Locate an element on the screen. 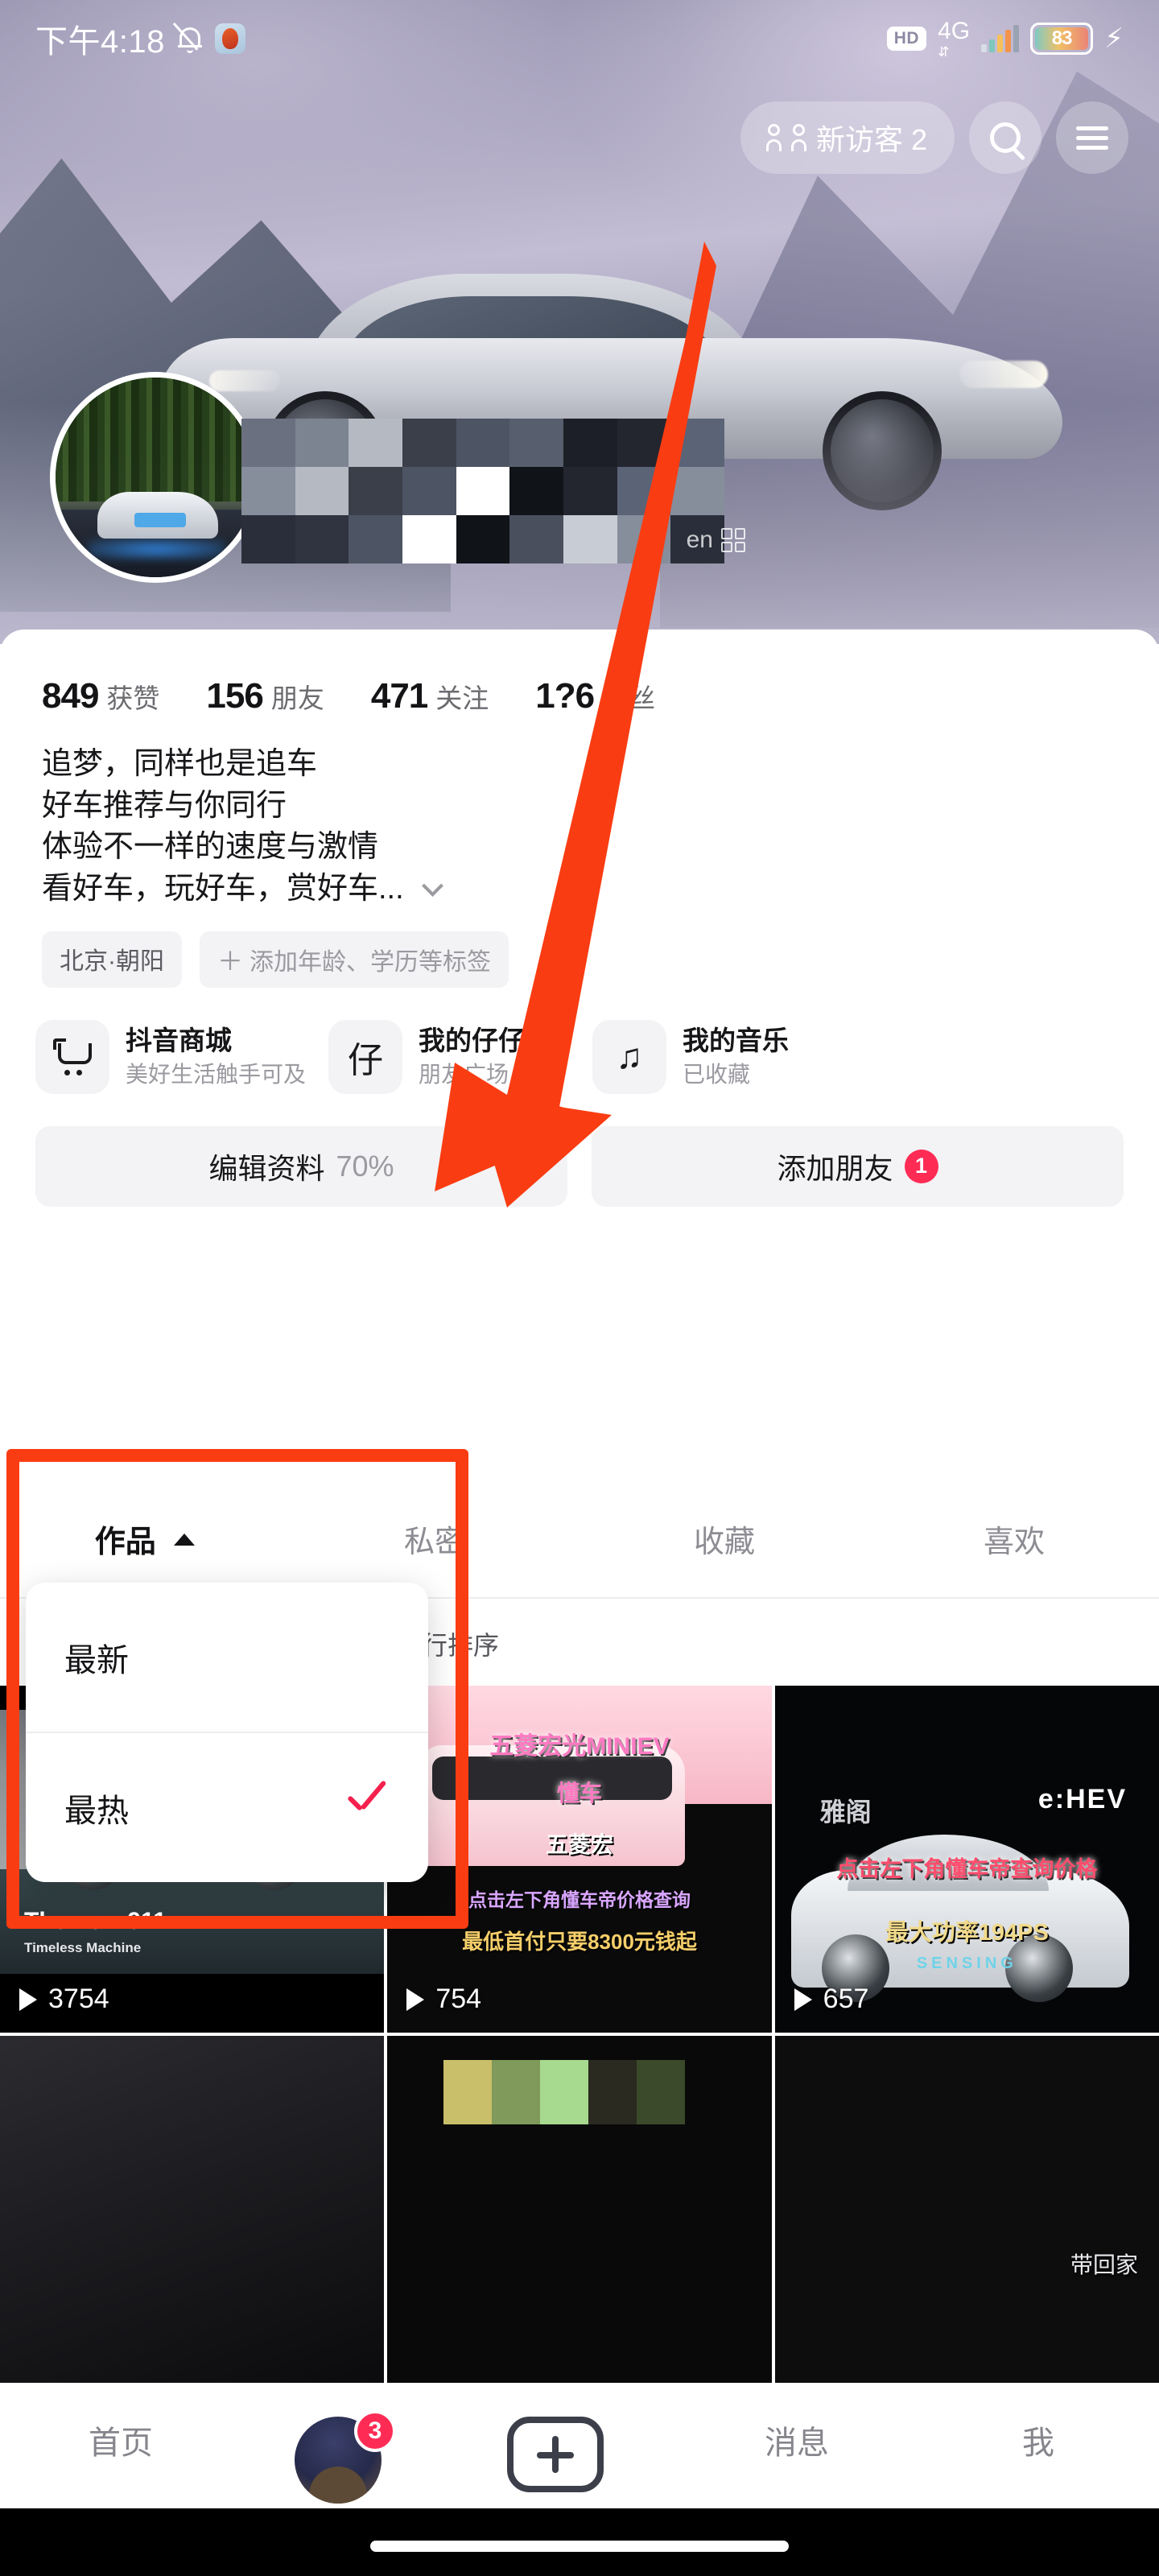  video-caption-price: 最低首付只要8300元钱起 is located at coordinates (579, 1942).